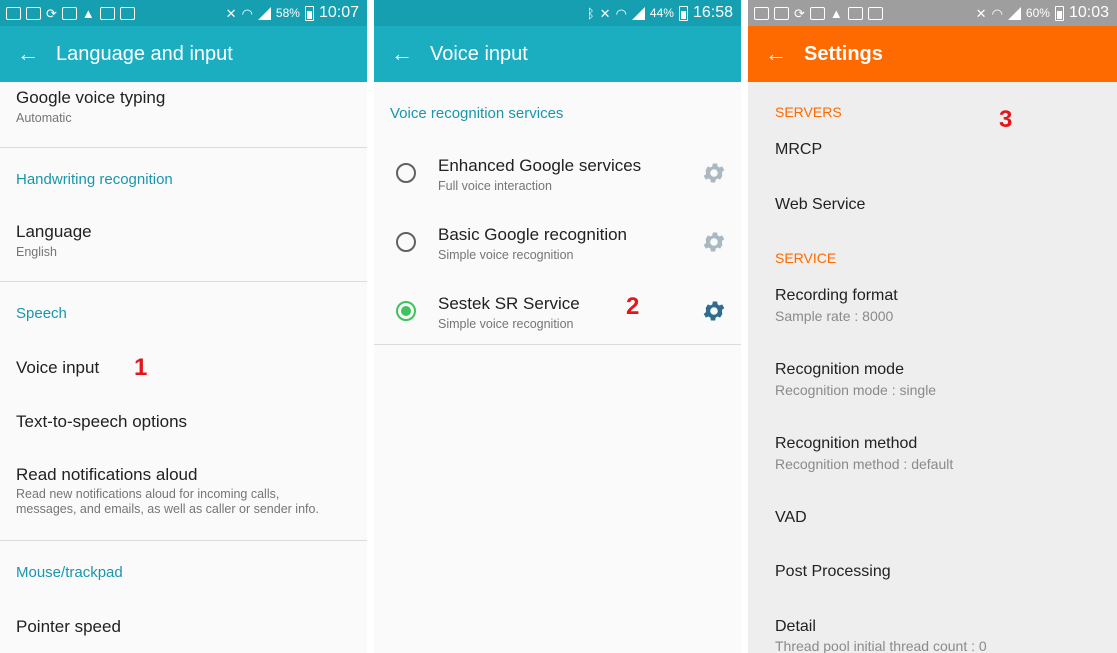 Image resolution: width=1117 pixels, height=653 pixels. What do you see at coordinates (36, 252) in the screenshot?
I see `item-subtitle: English` at bounding box center [36, 252].